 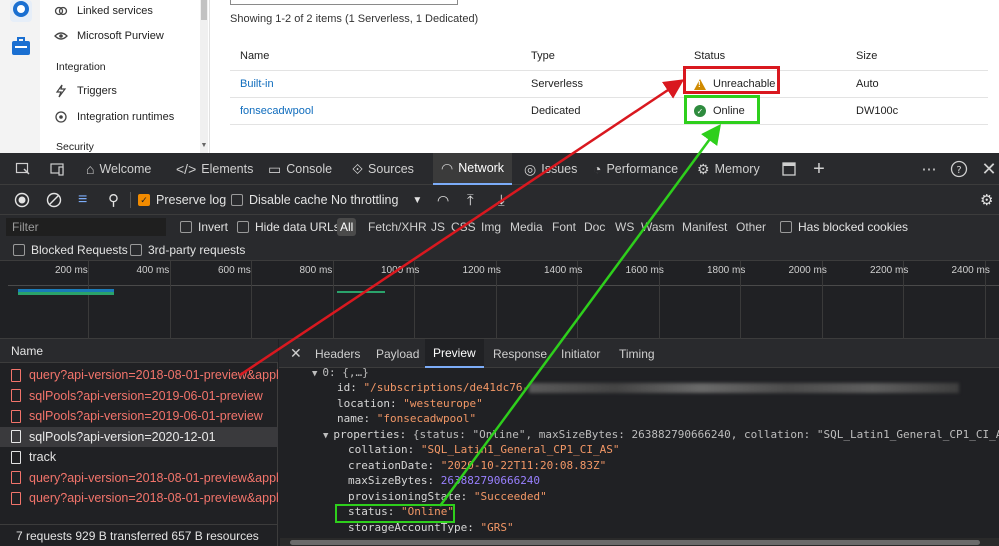 What do you see at coordinates (118, 169) in the screenshot?
I see `tab-welcome: ⌂ Welcome` at bounding box center [118, 169].